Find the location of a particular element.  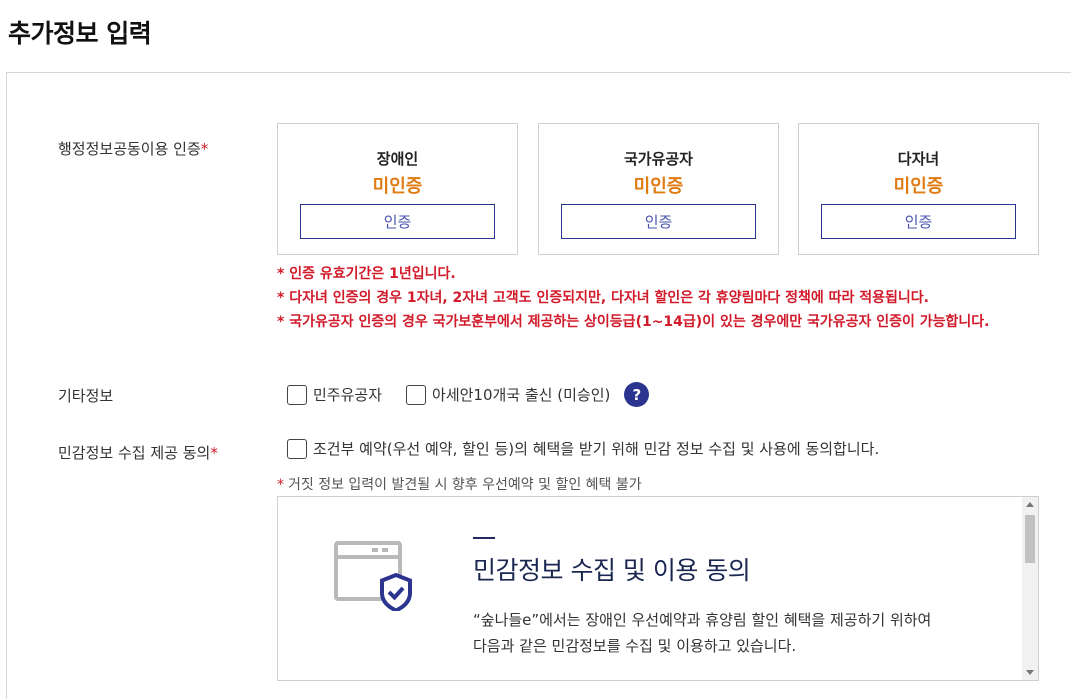

agreement-line: 다음과 같은 민감정보를 수집 및 이용하고 있습니다. is located at coordinates (635, 646).